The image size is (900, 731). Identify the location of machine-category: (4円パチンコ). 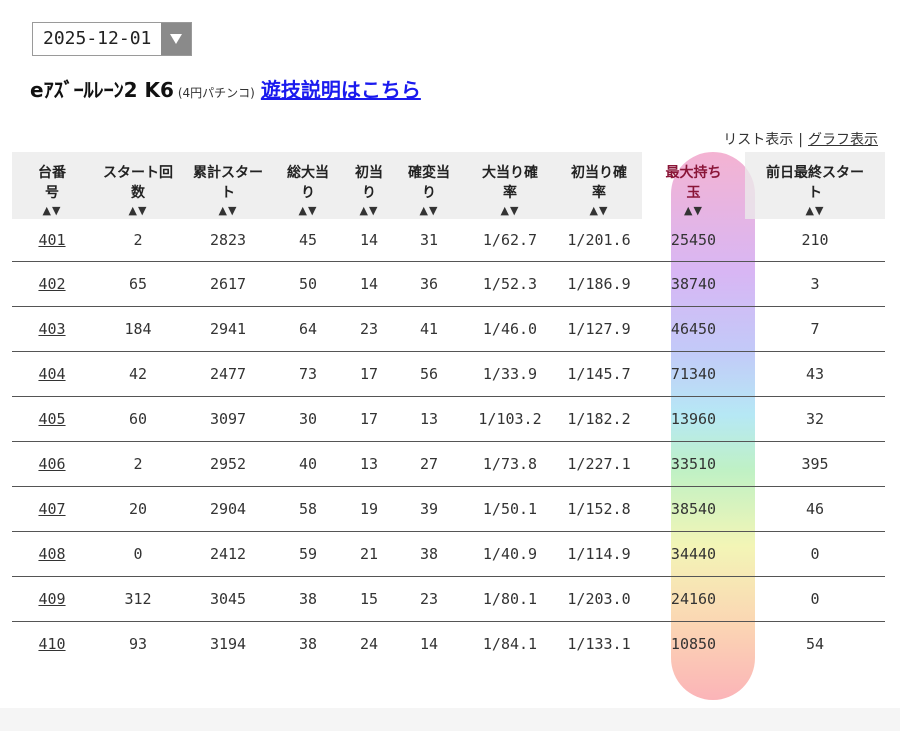
(216, 93).